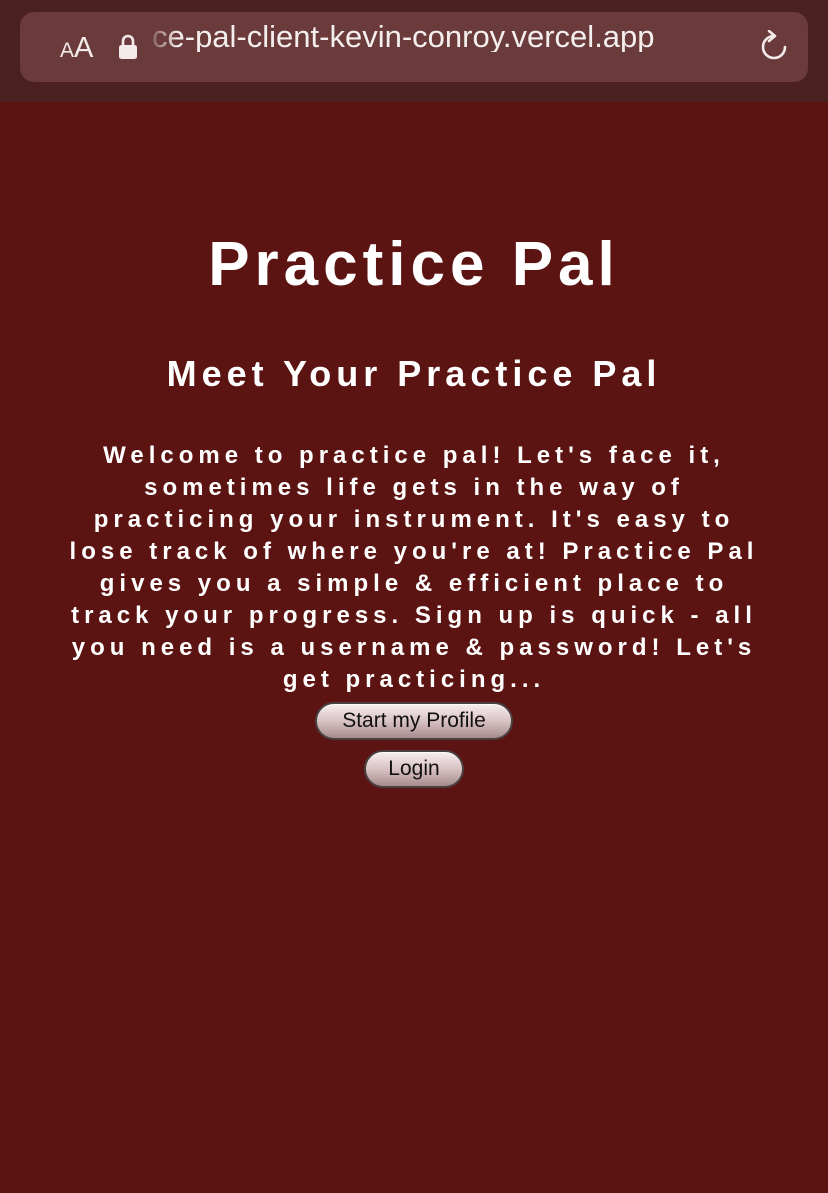 The height and width of the screenshot is (1193, 828). What do you see at coordinates (442, 37) in the screenshot?
I see `url-text: ce-pal-client-kevin-conroy.vercel.app` at bounding box center [442, 37].